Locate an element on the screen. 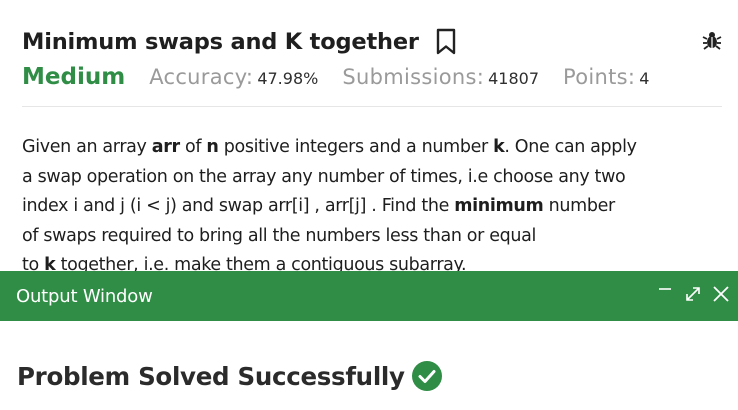 This screenshot has height=410, width=738. desc-bold: minimum is located at coordinates (499, 206).